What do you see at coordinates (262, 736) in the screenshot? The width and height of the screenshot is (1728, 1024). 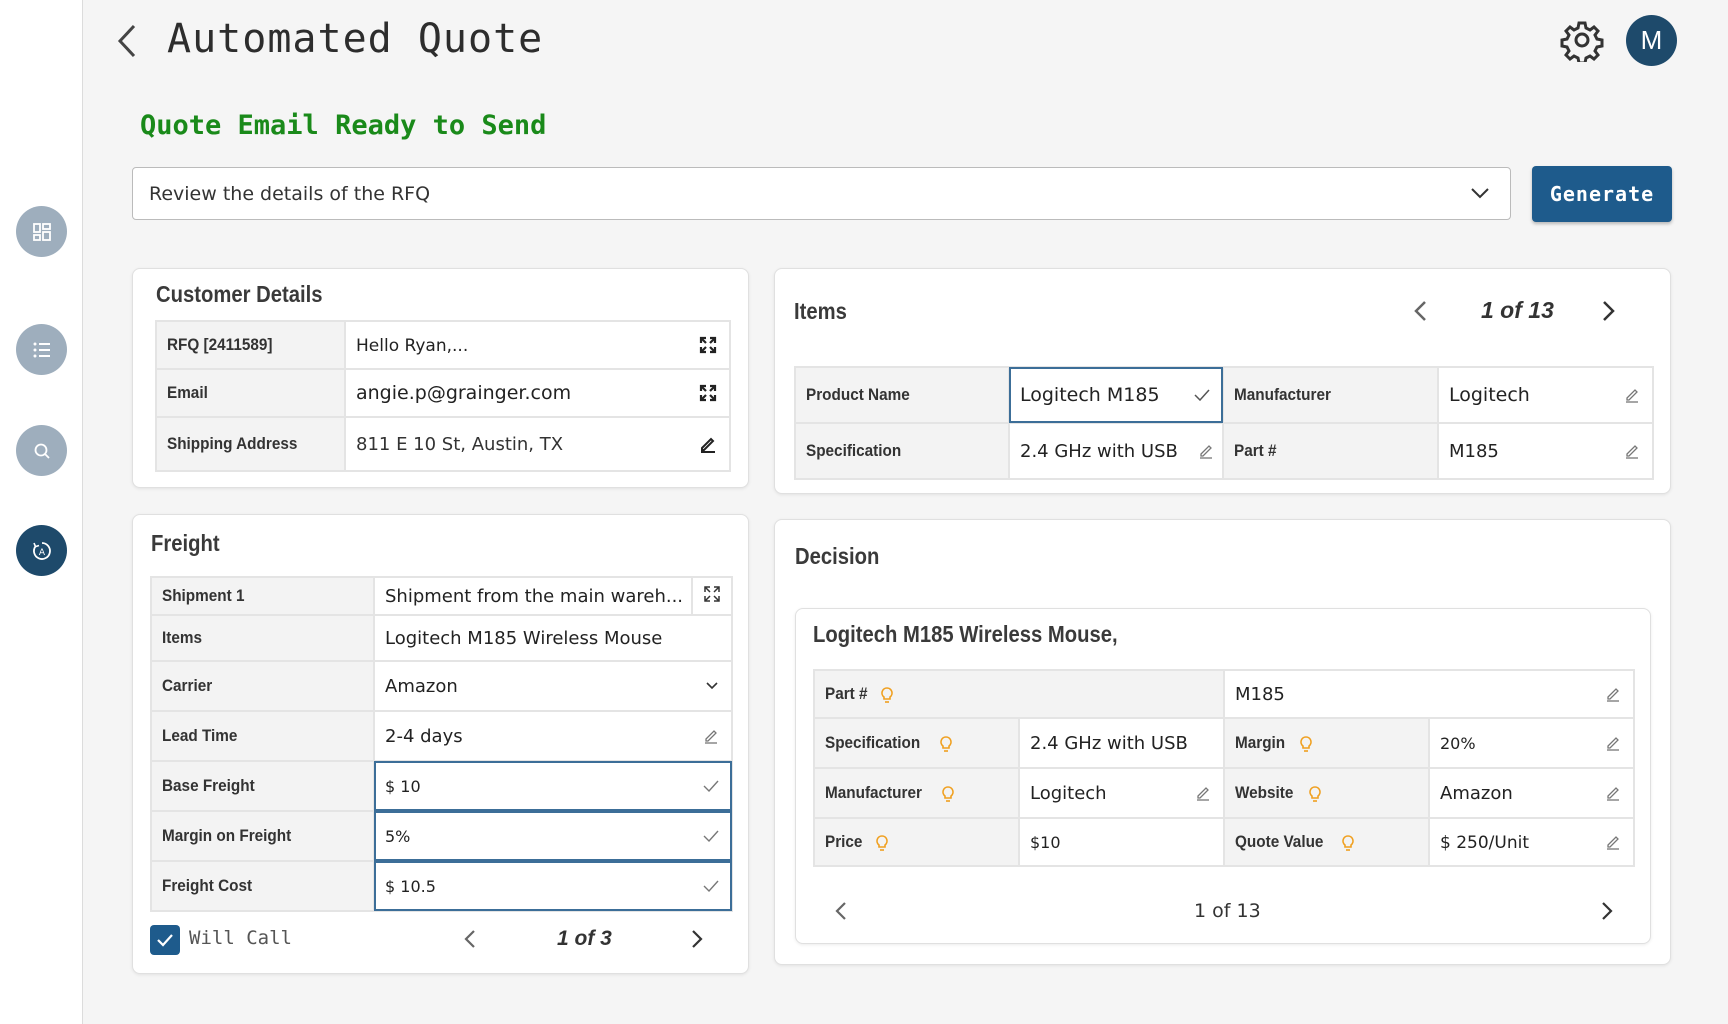 I see `lead-time-label: Lead Time` at bounding box center [262, 736].